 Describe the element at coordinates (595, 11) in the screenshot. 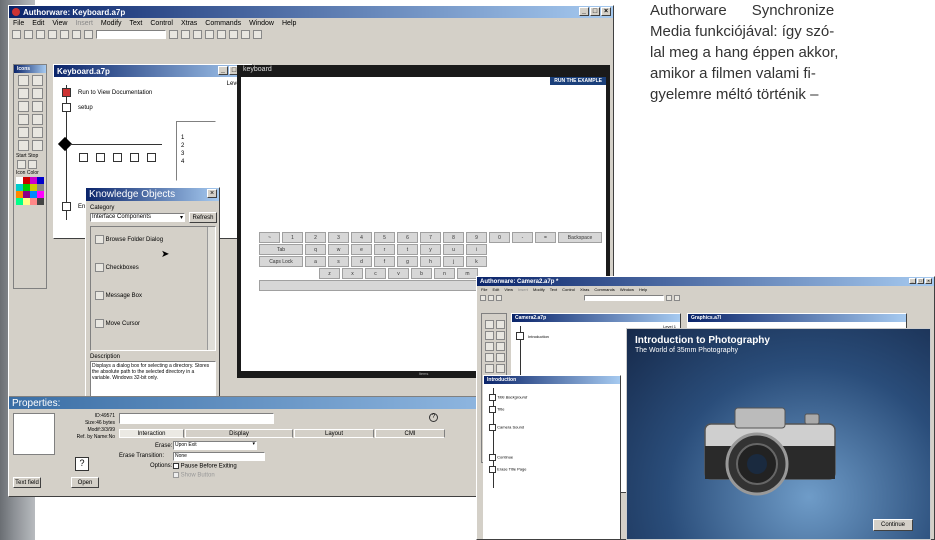

I see `maximize-button: □` at that location.